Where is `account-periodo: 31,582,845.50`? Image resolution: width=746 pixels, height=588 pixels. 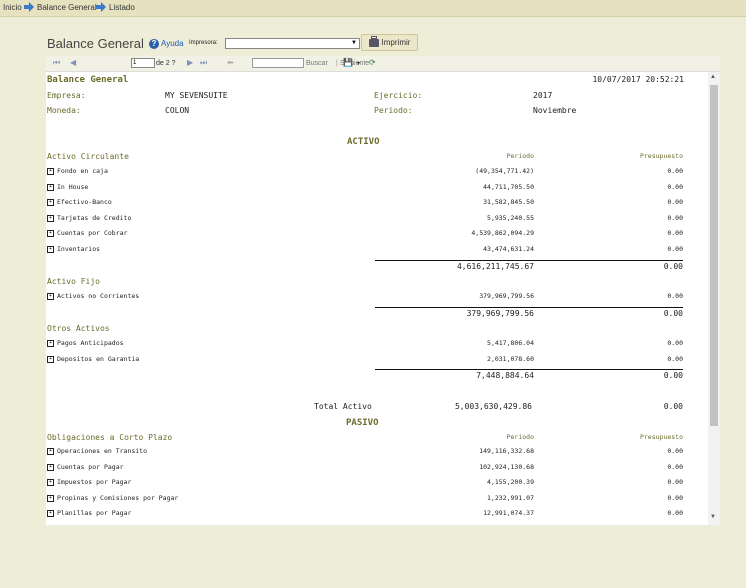 account-periodo: 31,582,845.50 is located at coordinates (508, 202).